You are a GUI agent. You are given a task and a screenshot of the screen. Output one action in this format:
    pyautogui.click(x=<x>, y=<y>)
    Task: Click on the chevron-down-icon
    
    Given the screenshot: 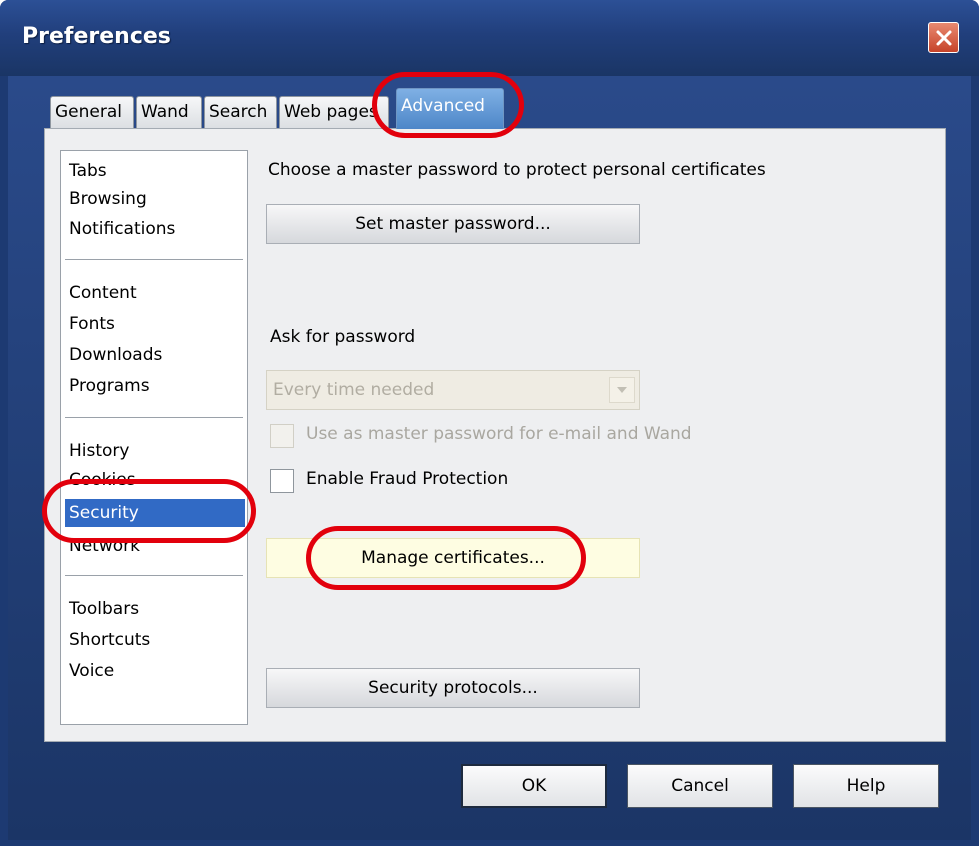 What is the action you would take?
    pyautogui.click(x=622, y=390)
    